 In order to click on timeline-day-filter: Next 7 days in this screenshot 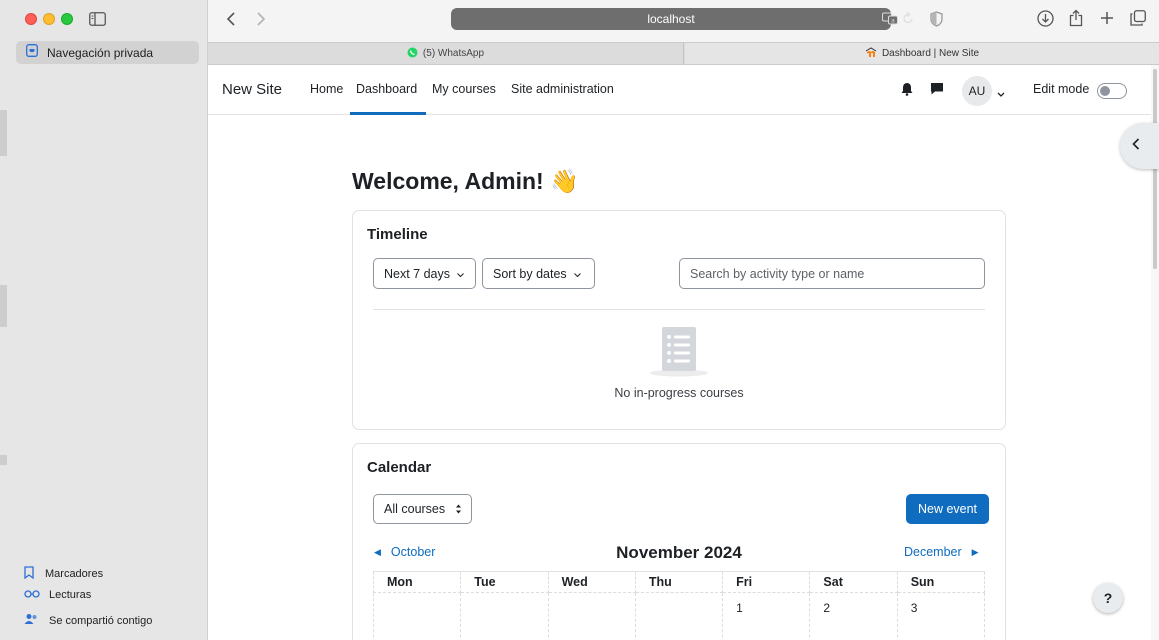, I will do `click(424, 273)`.